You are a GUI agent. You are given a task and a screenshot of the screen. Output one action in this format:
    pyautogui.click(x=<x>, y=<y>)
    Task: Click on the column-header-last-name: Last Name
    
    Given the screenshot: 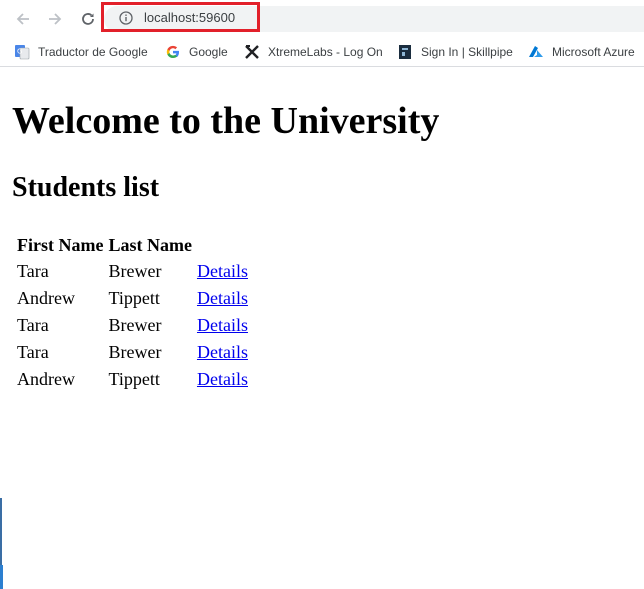 What is the action you would take?
    pyautogui.click(x=150, y=244)
    